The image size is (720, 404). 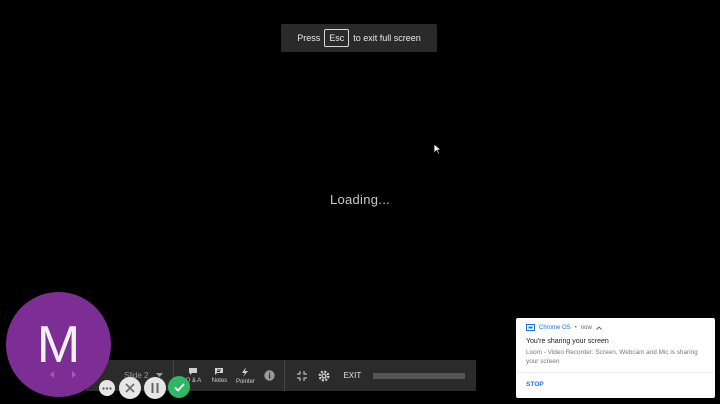 What do you see at coordinates (387, 38) in the screenshot?
I see `fullscreen-hint-suffix: to exit full screen` at bounding box center [387, 38].